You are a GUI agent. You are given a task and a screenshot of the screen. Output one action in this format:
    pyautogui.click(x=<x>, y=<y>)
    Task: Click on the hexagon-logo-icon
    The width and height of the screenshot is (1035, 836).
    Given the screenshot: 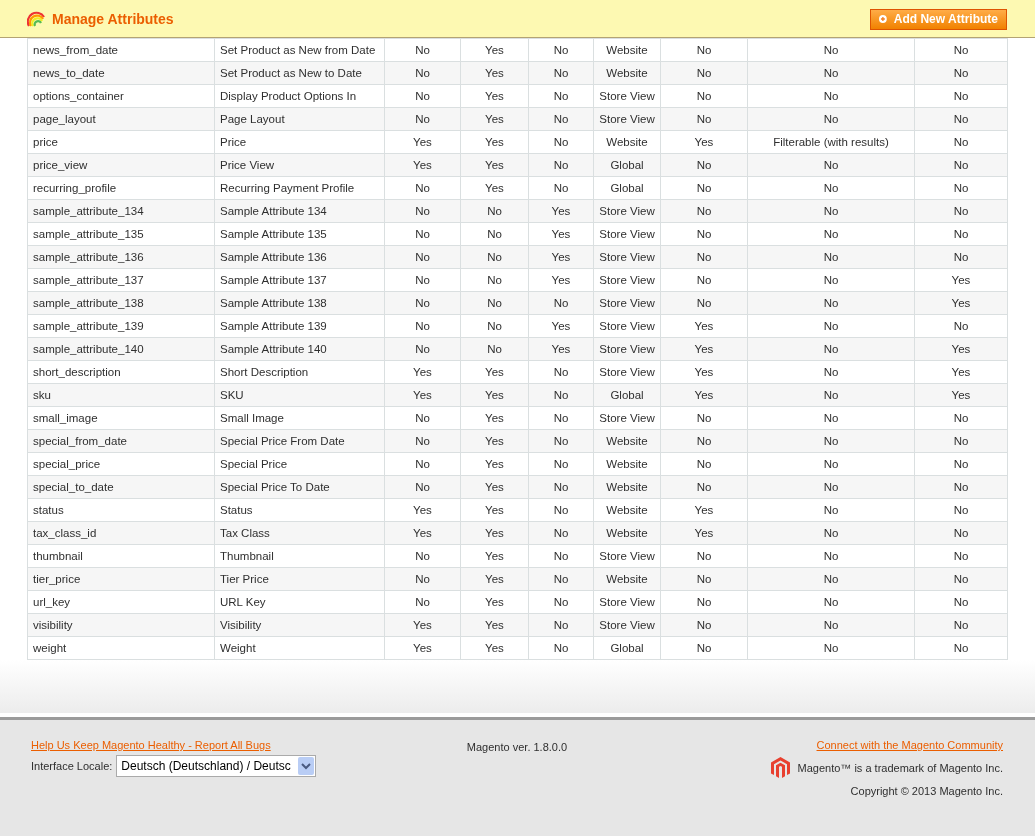 What is the action you would take?
    pyautogui.click(x=780, y=768)
    